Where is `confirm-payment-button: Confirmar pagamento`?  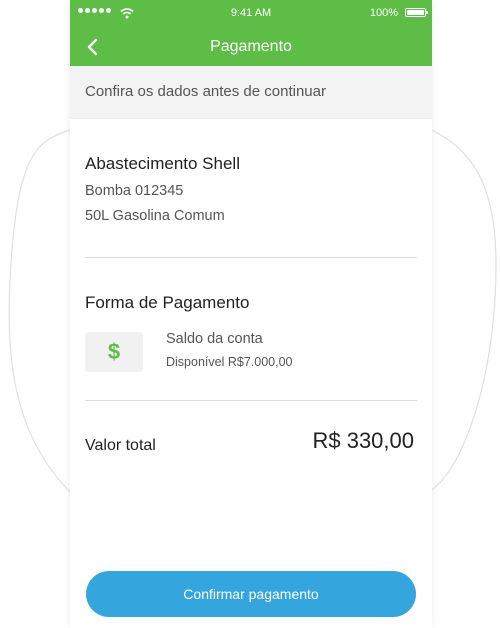
confirm-payment-button: Confirmar pagamento is located at coordinates (251, 594).